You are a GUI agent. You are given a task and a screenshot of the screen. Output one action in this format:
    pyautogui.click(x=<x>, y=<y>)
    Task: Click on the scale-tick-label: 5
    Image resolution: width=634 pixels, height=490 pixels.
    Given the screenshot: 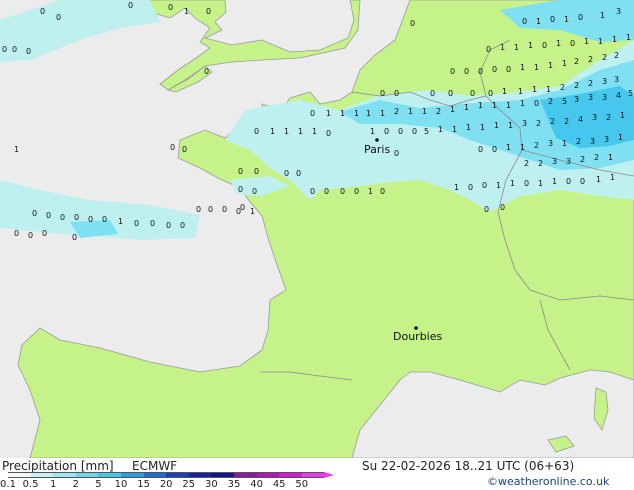 What is the action you would take?
    pyautogui.click(x=98, y=484)
    